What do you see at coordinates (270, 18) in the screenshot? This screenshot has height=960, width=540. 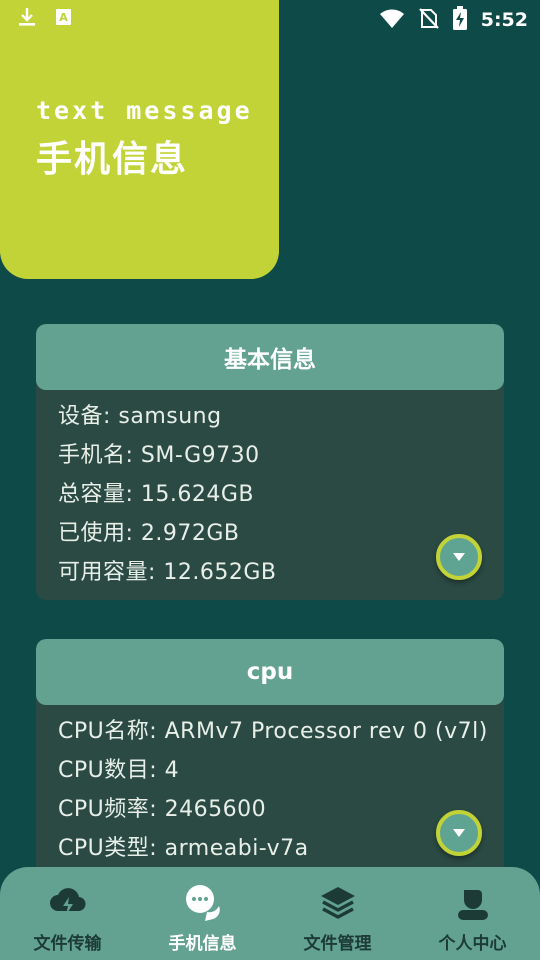 I see `status-bar: A 5:52` at bounding box center [270, 18].